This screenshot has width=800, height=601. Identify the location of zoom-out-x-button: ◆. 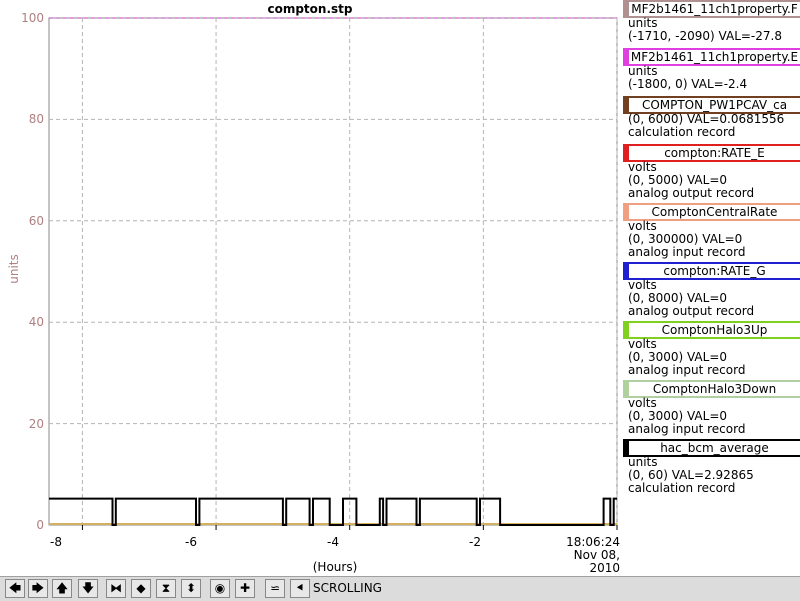
(141, 588).